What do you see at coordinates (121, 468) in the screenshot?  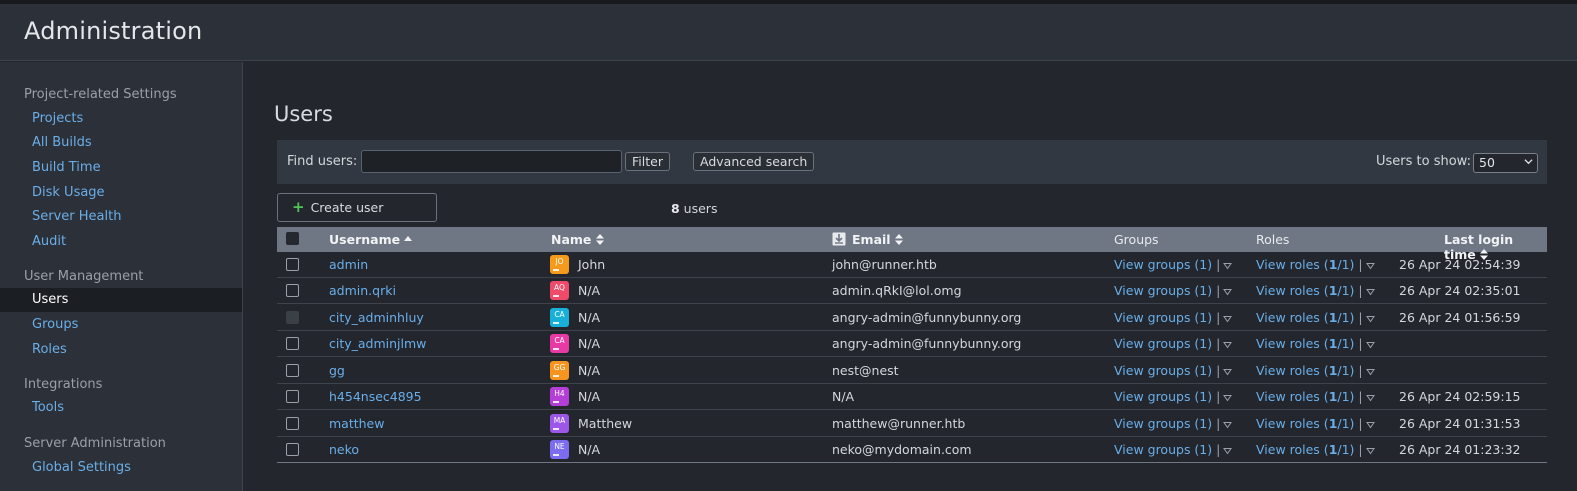 I see `sidebar-item-global-settings: Global Settings` at bounding box center [121, 468].